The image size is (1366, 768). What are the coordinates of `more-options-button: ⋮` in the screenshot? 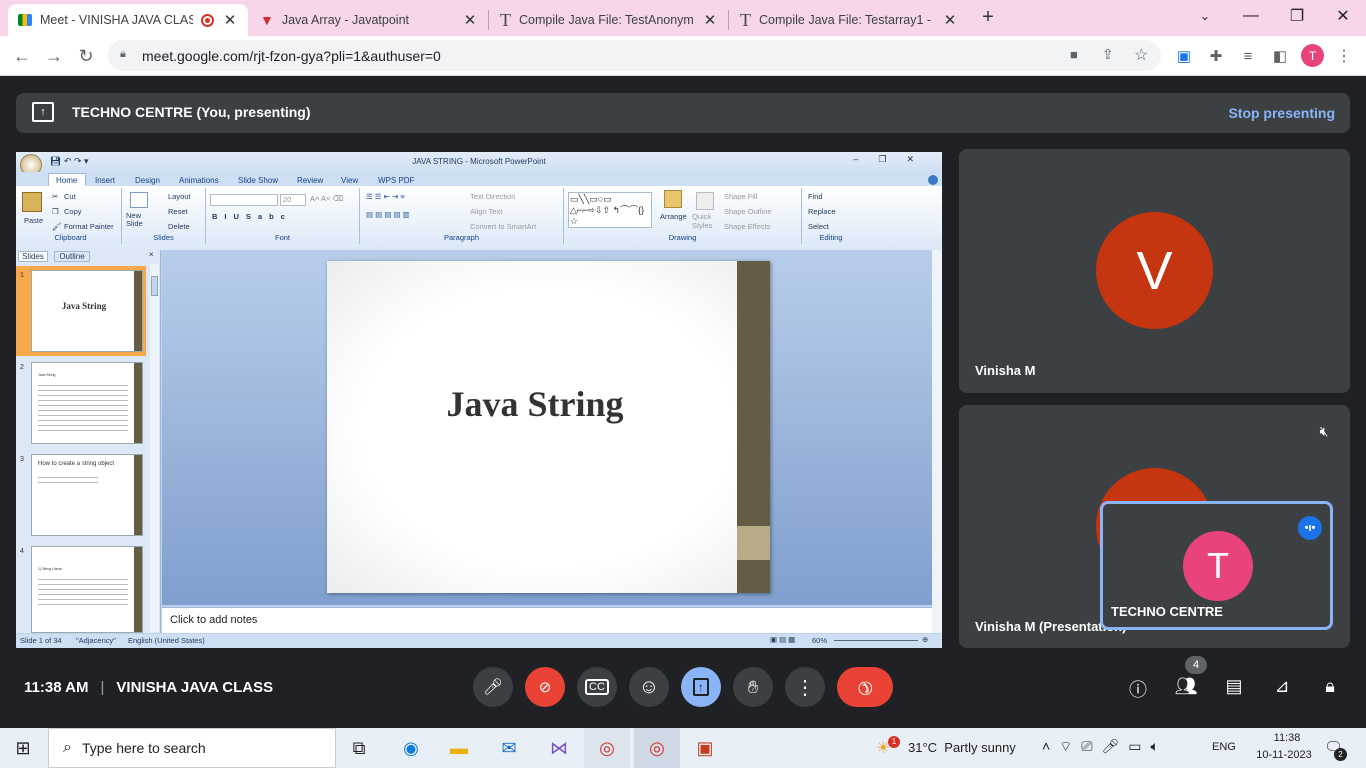 It's located at (805, 687).